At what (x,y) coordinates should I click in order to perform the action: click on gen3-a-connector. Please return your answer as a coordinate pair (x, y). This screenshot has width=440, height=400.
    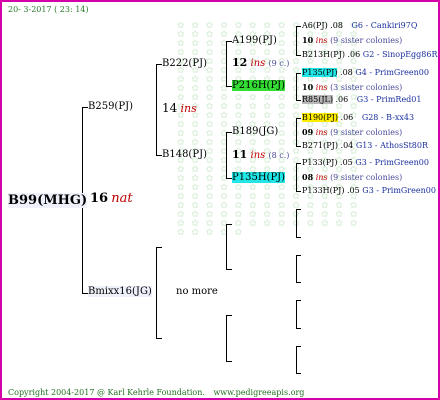
    Looking at the image, I should click on (226, 64).